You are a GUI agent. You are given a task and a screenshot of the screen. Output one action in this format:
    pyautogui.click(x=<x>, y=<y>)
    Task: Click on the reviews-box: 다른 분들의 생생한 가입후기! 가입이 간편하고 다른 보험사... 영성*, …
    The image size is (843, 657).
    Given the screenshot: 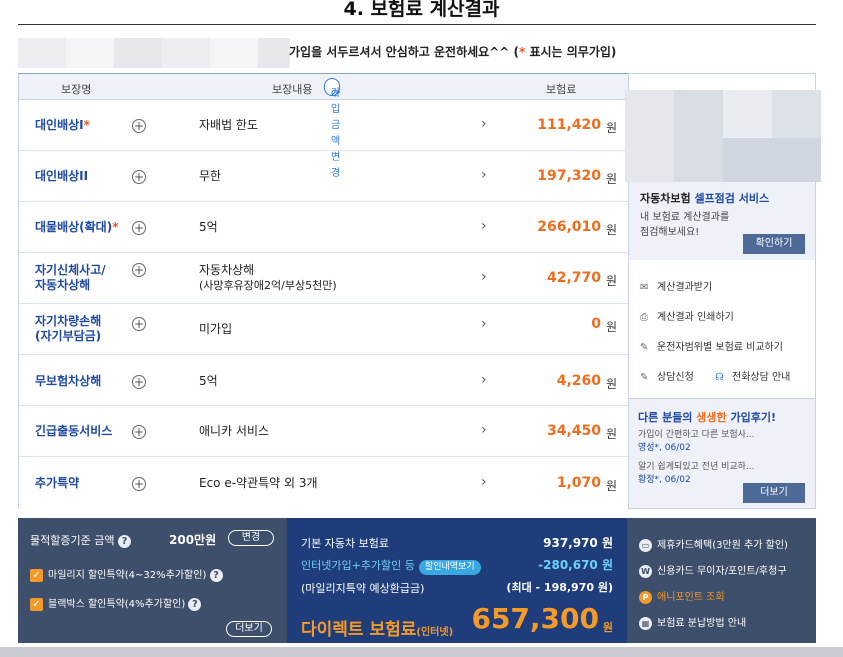 What is the action you would take?
    pyautogui.click(x=722, y=453)
    